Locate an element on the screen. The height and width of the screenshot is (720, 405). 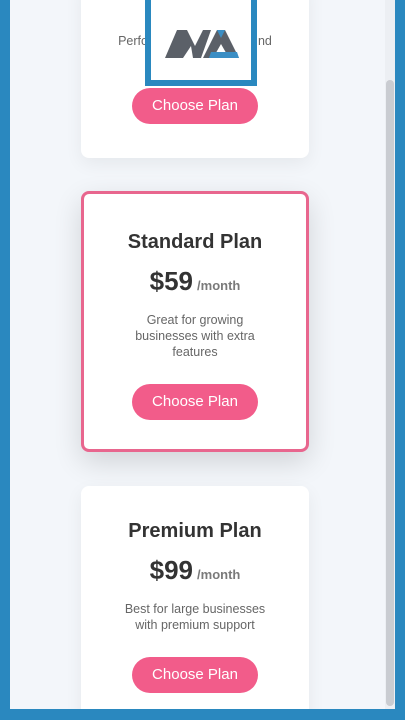
standard-price-row: $59/month is located at coordinates (195, 281).